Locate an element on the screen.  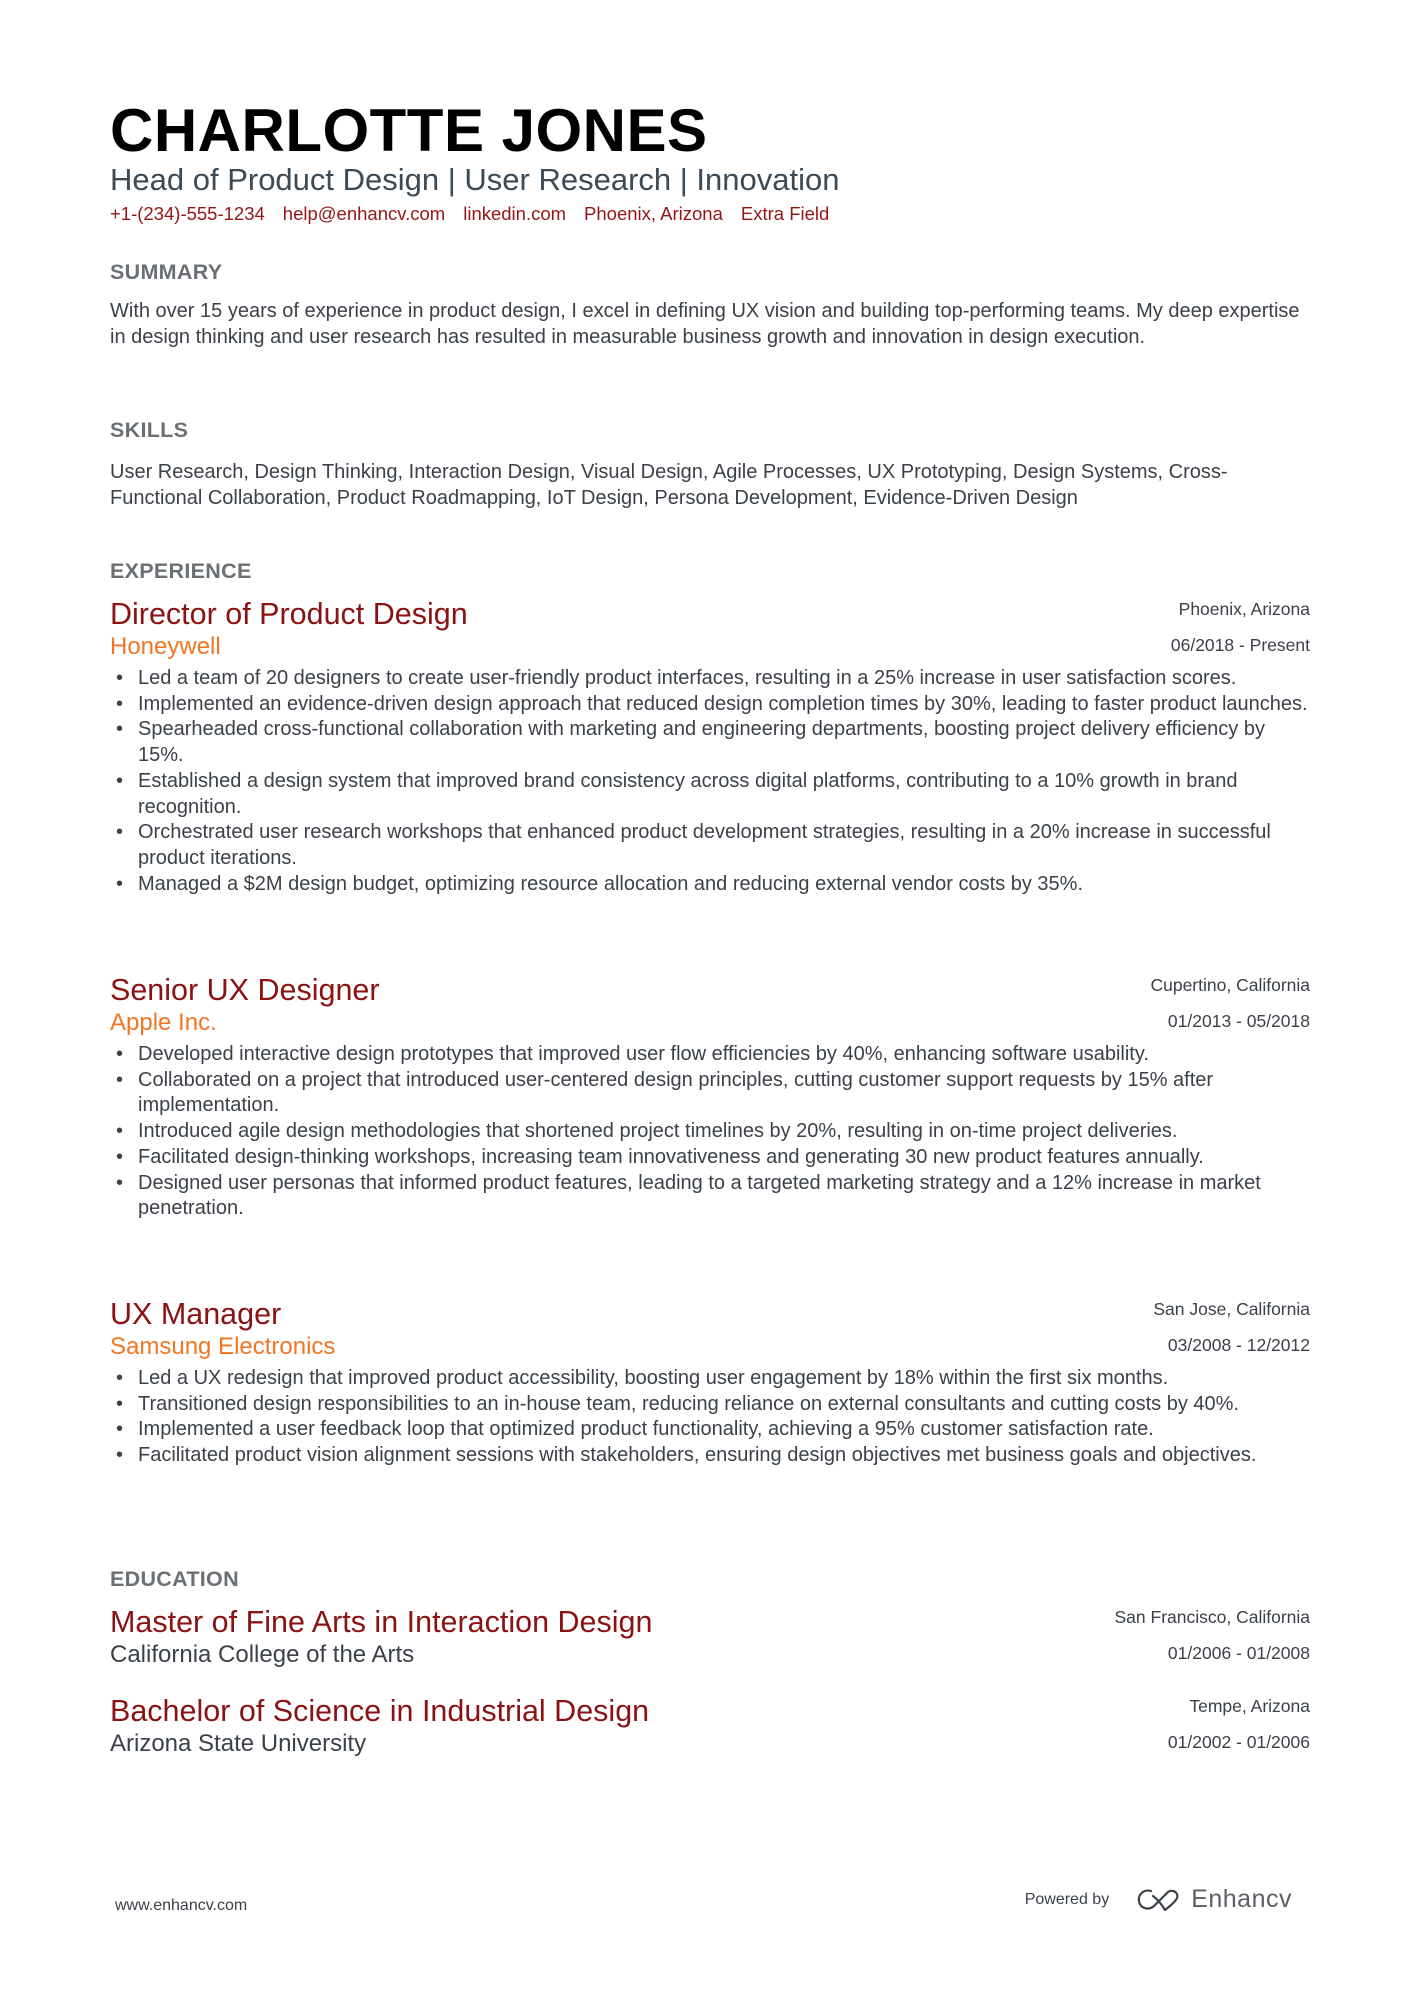
contact-phone: +1-(234)-555-1234 is located at coordinates (187, 213).